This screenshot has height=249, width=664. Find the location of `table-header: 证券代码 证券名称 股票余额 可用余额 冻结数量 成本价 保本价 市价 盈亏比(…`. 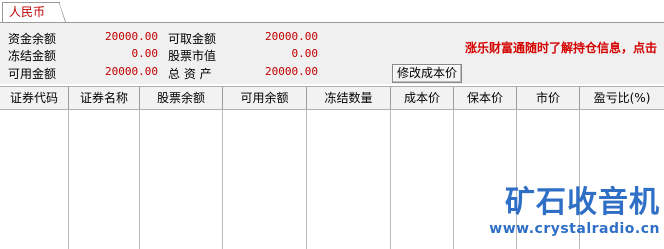

table-header: 证券代码 证券名称 股票余额 可用余额 冻结数量 成本价 保本价 市价 盈亏比(… is located at coordinates (332, 98).